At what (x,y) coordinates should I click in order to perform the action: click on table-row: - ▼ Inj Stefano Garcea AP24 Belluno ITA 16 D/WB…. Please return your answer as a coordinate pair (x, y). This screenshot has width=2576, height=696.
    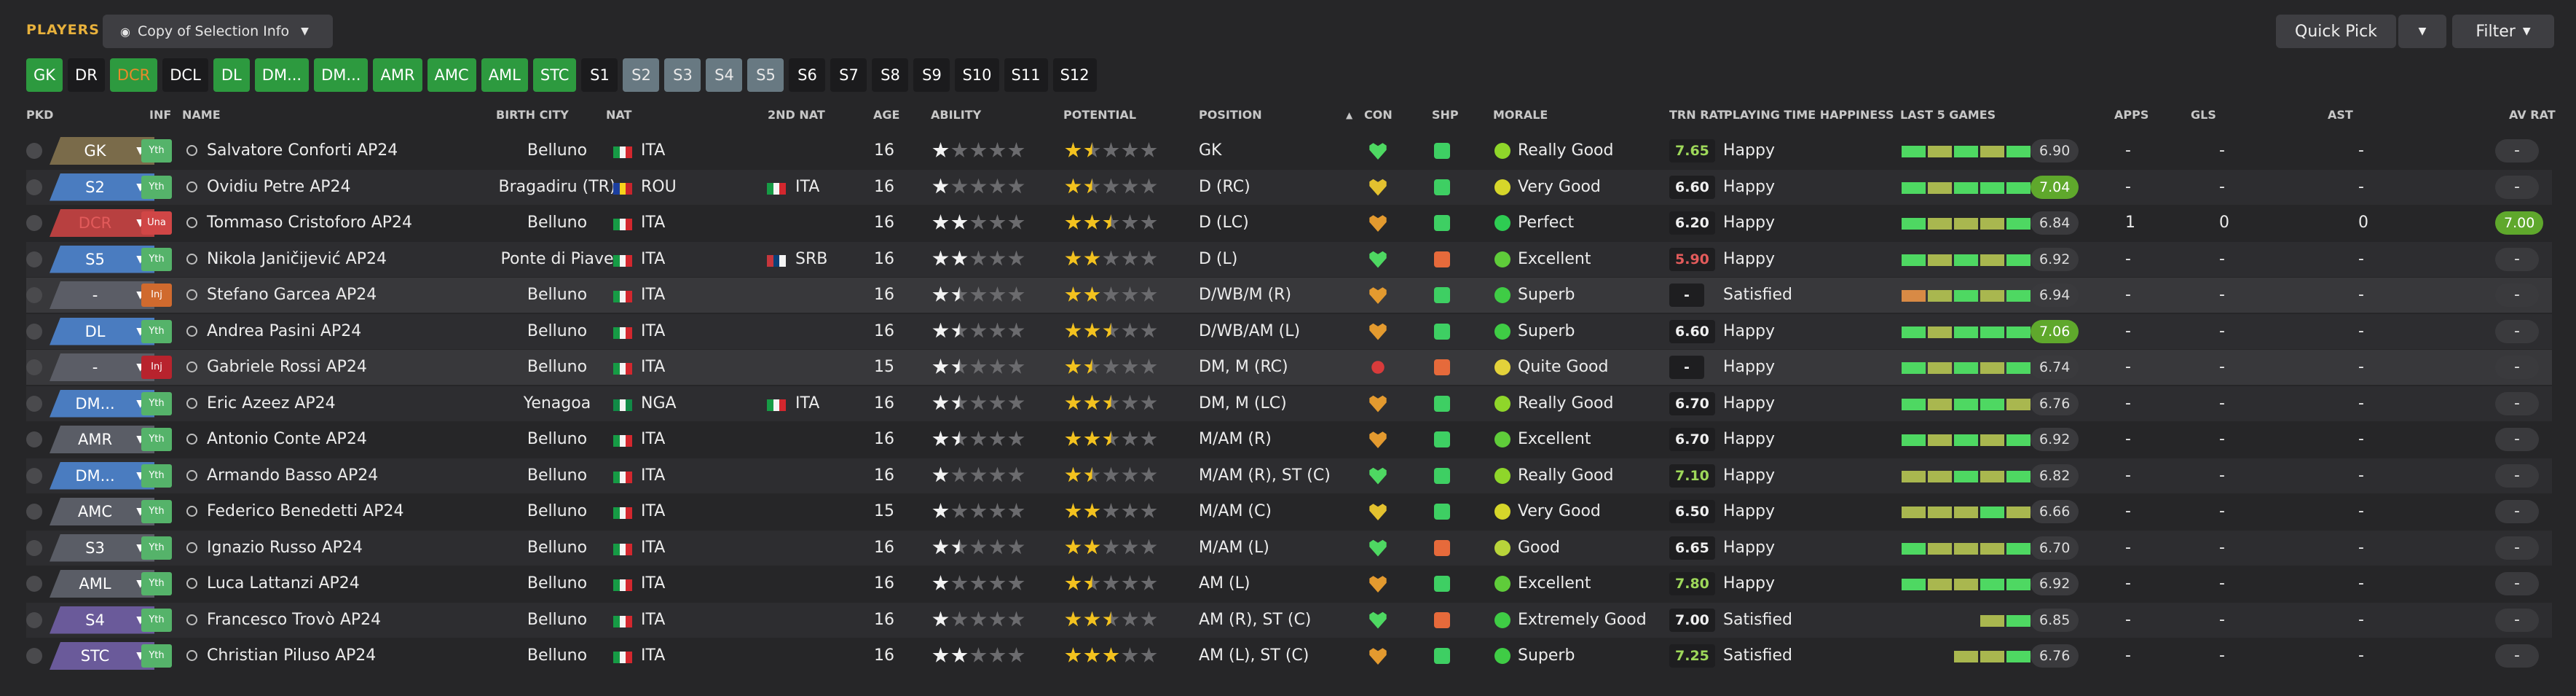
    Looking at the image, I should click on (1289, 295).